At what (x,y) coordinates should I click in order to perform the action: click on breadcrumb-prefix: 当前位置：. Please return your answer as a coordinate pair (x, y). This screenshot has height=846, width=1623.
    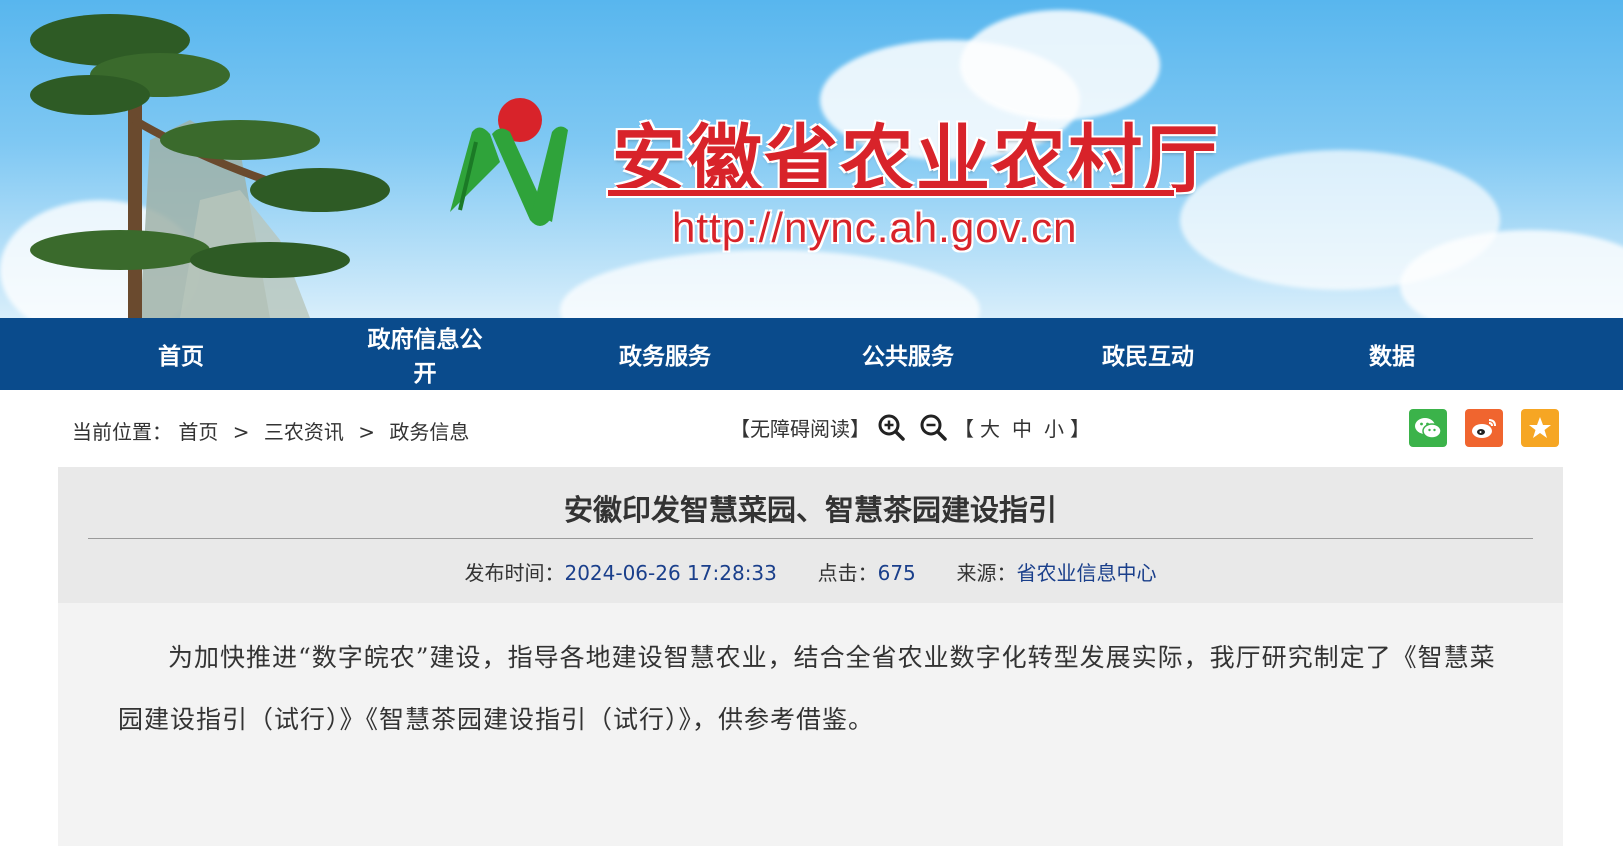
    Looking at the image, I should click on (122, 432).